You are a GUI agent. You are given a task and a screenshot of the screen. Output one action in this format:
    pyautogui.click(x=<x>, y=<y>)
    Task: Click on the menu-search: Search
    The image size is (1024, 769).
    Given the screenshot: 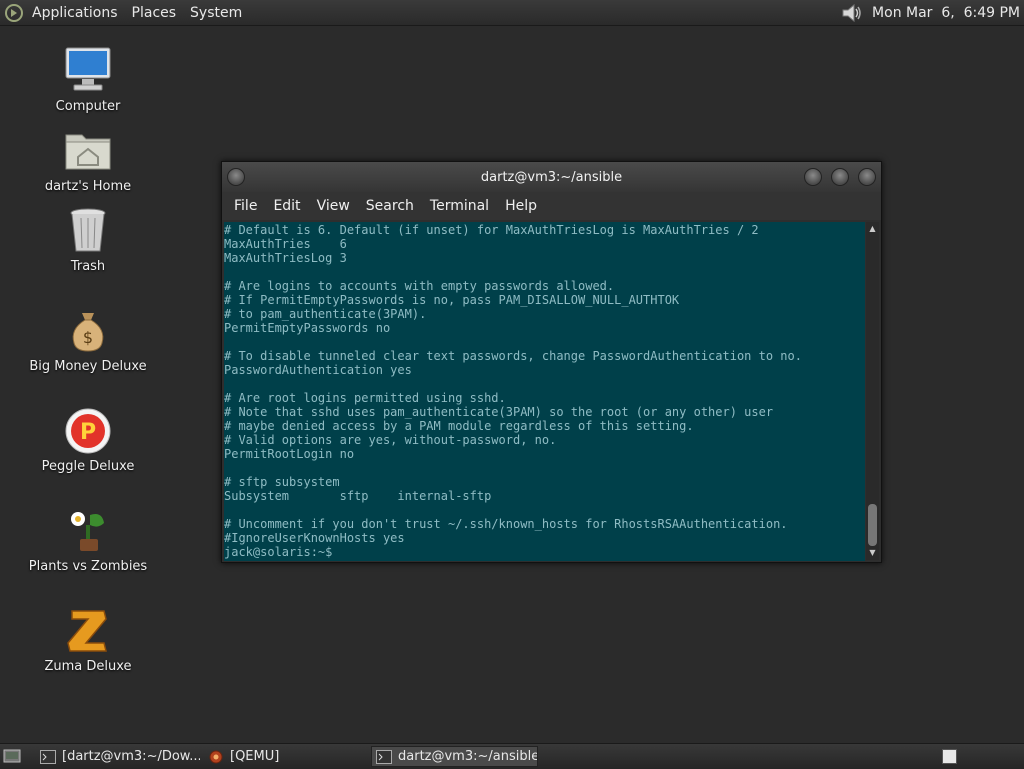 What is the action you would take?
    pyautogui.click(x=390, y=206)
    